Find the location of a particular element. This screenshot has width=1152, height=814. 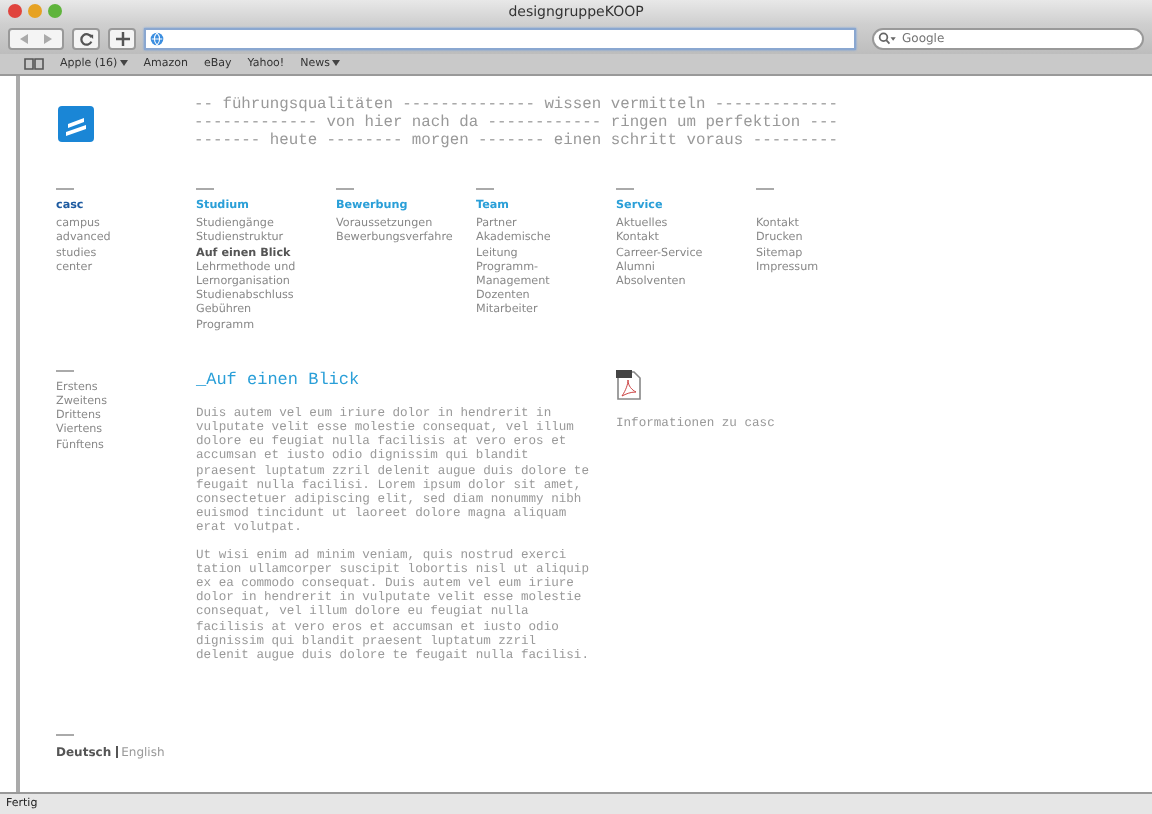

book-icon is located at coordinates (34, 64).